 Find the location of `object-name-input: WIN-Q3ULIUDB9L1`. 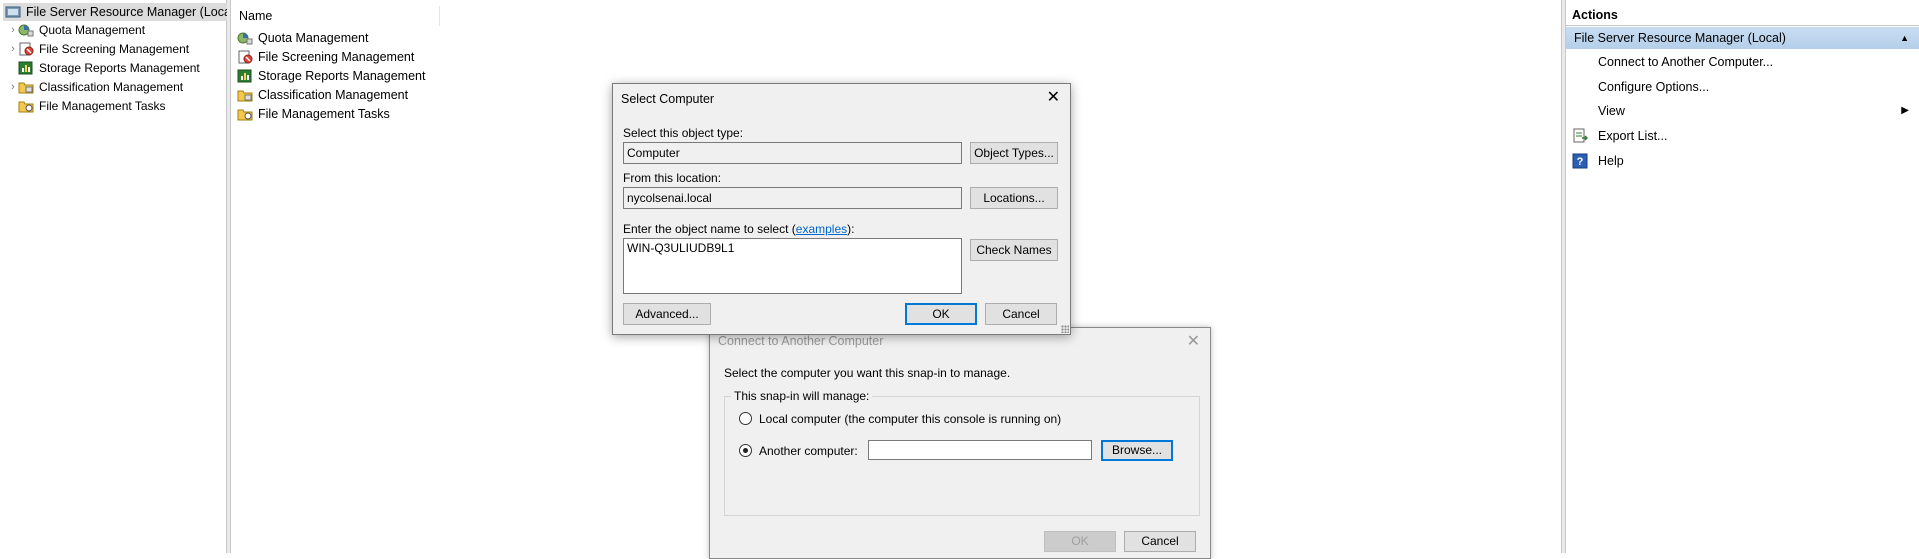

object-name-input: WIN-Q3ULIUDB9L1 is located at coordinates (792, 266).